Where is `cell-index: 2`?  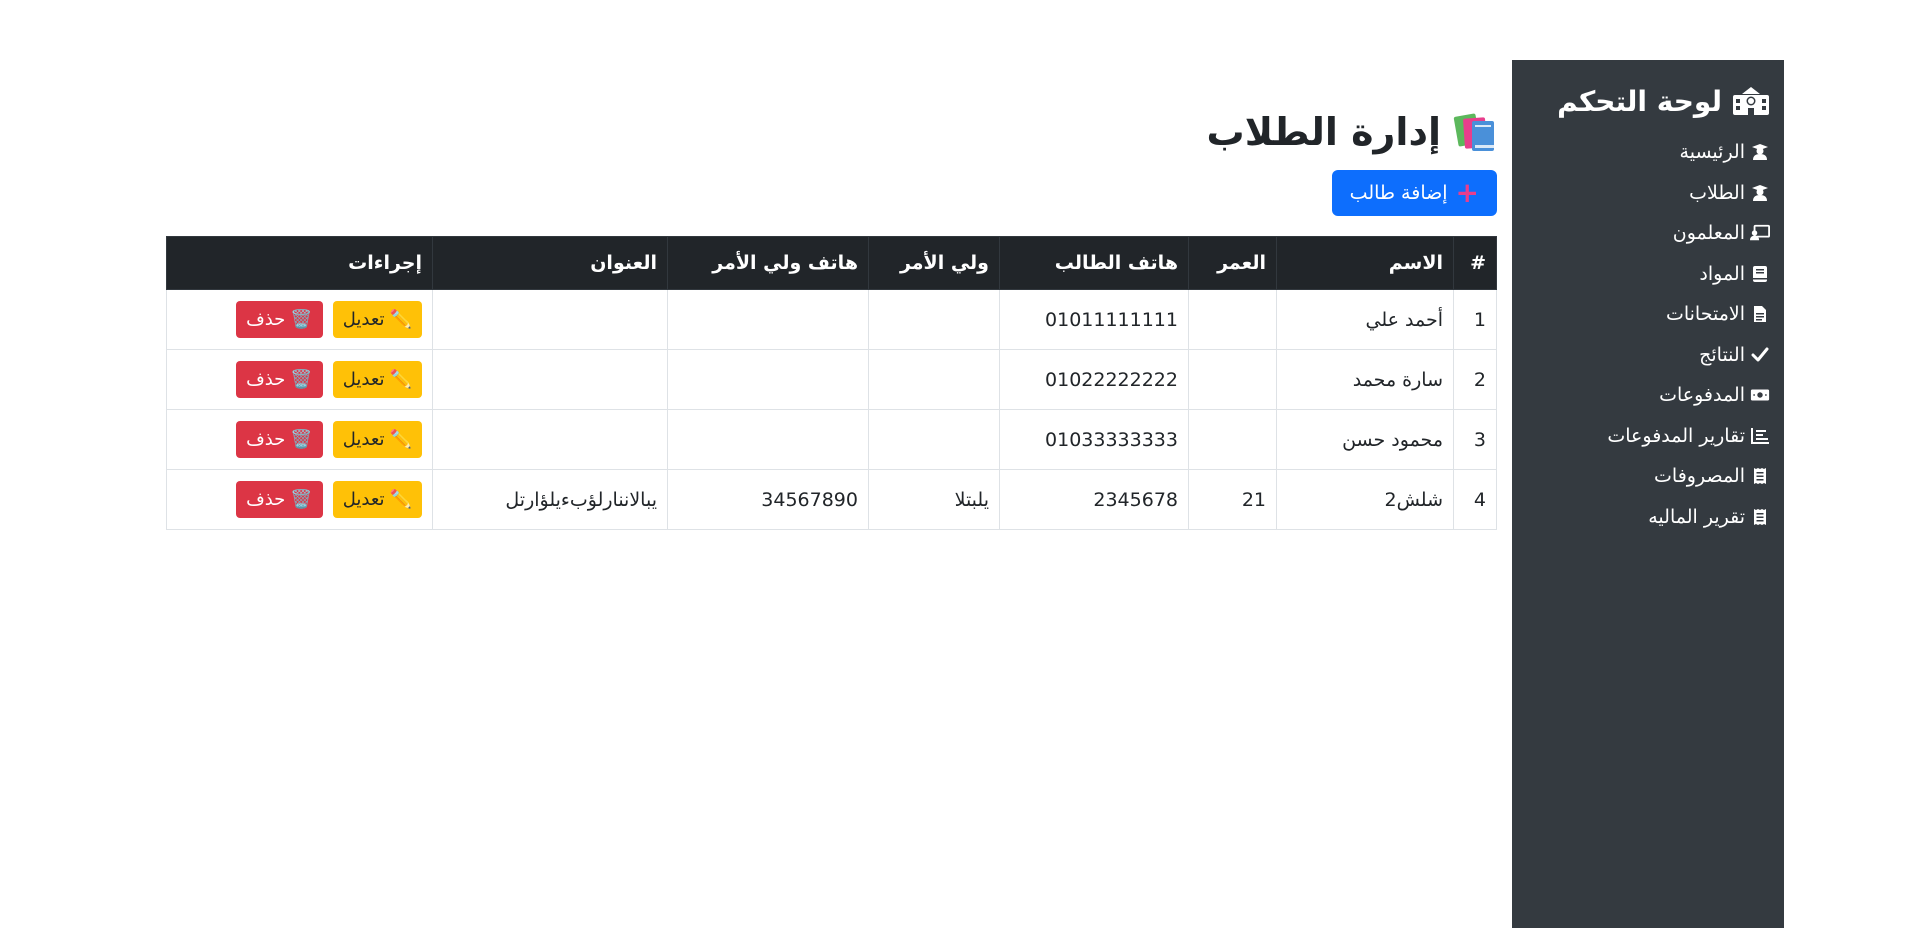 cell-index: 2 is located at coordinates (1475, 379).